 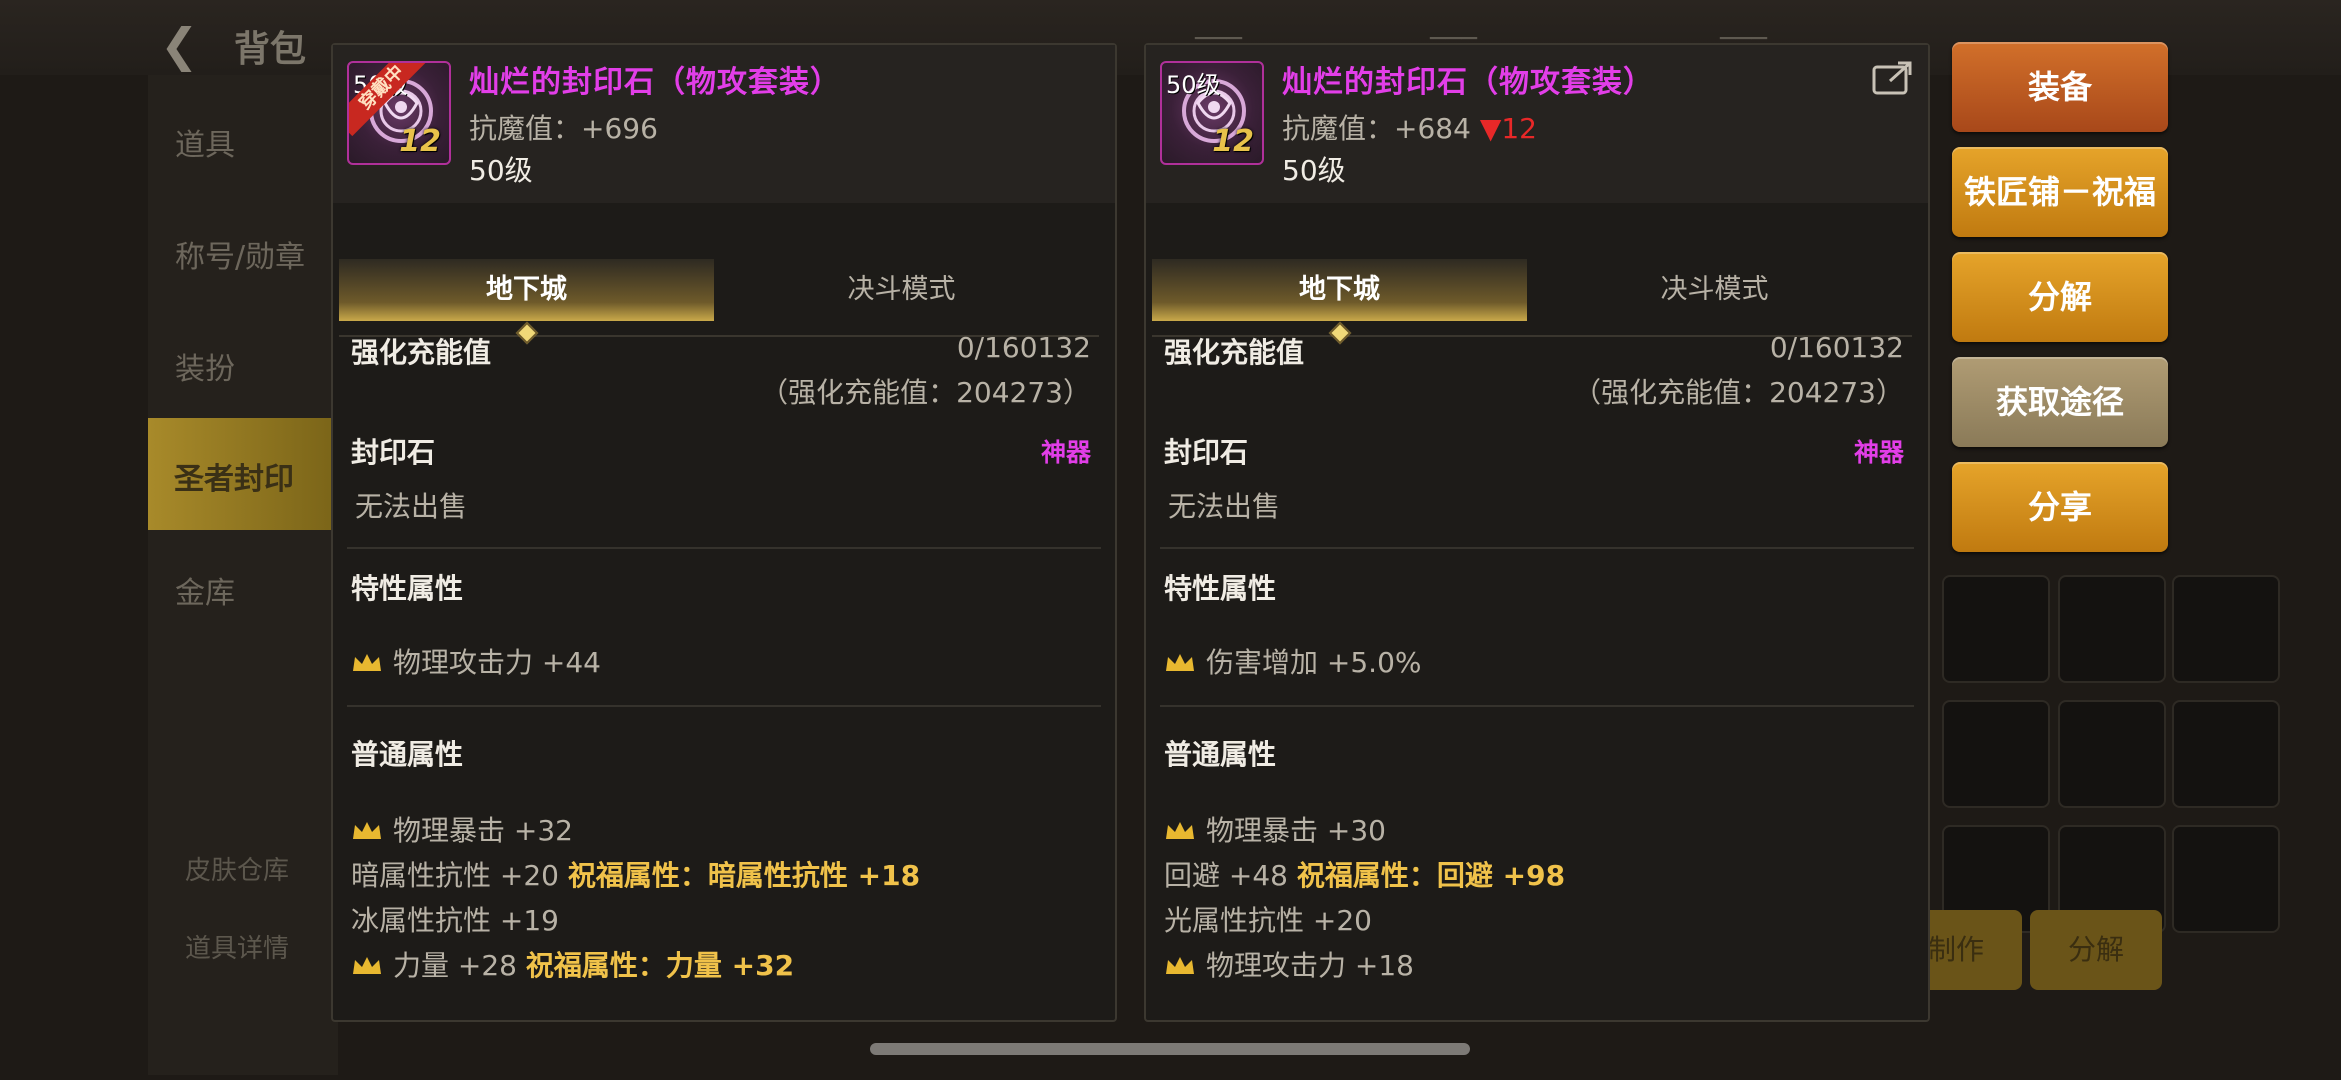 I want to click on bless-stat: 祝福属性：回避 +98, so click(x=1431, y=875).